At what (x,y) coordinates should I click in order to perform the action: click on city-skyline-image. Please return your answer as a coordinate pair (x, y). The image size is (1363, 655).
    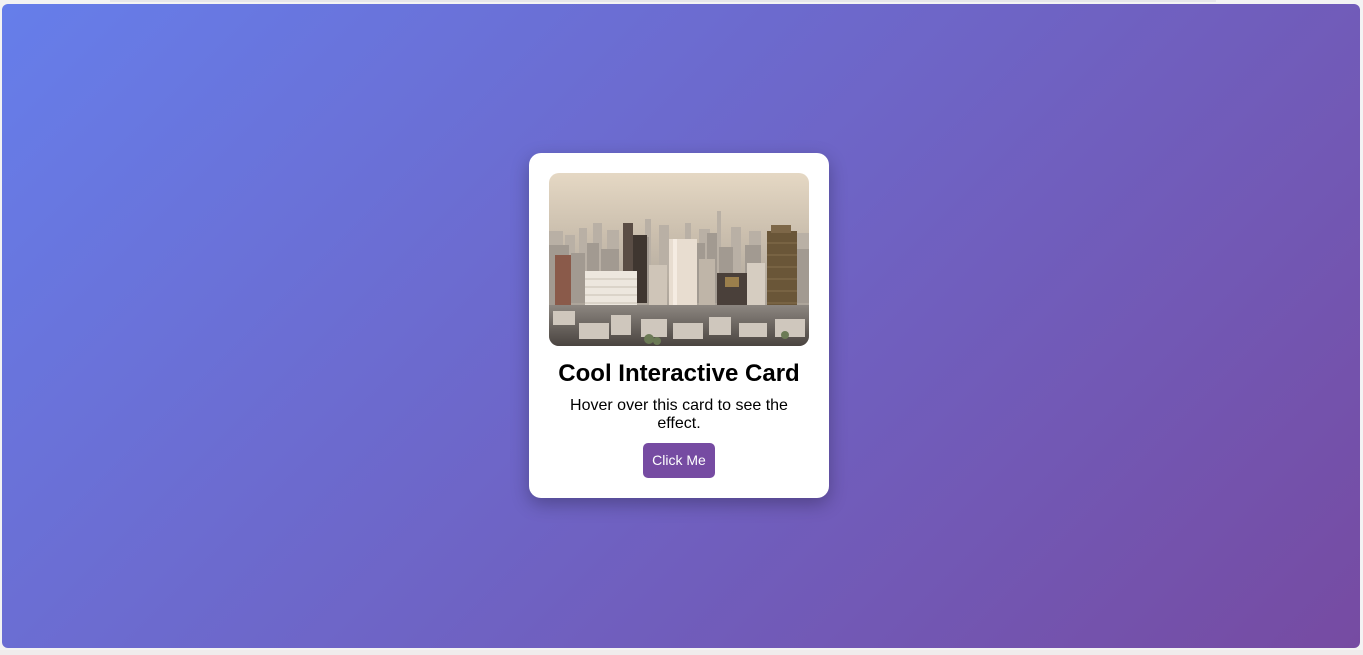
    Looking at the image, I should click on (679, 259).